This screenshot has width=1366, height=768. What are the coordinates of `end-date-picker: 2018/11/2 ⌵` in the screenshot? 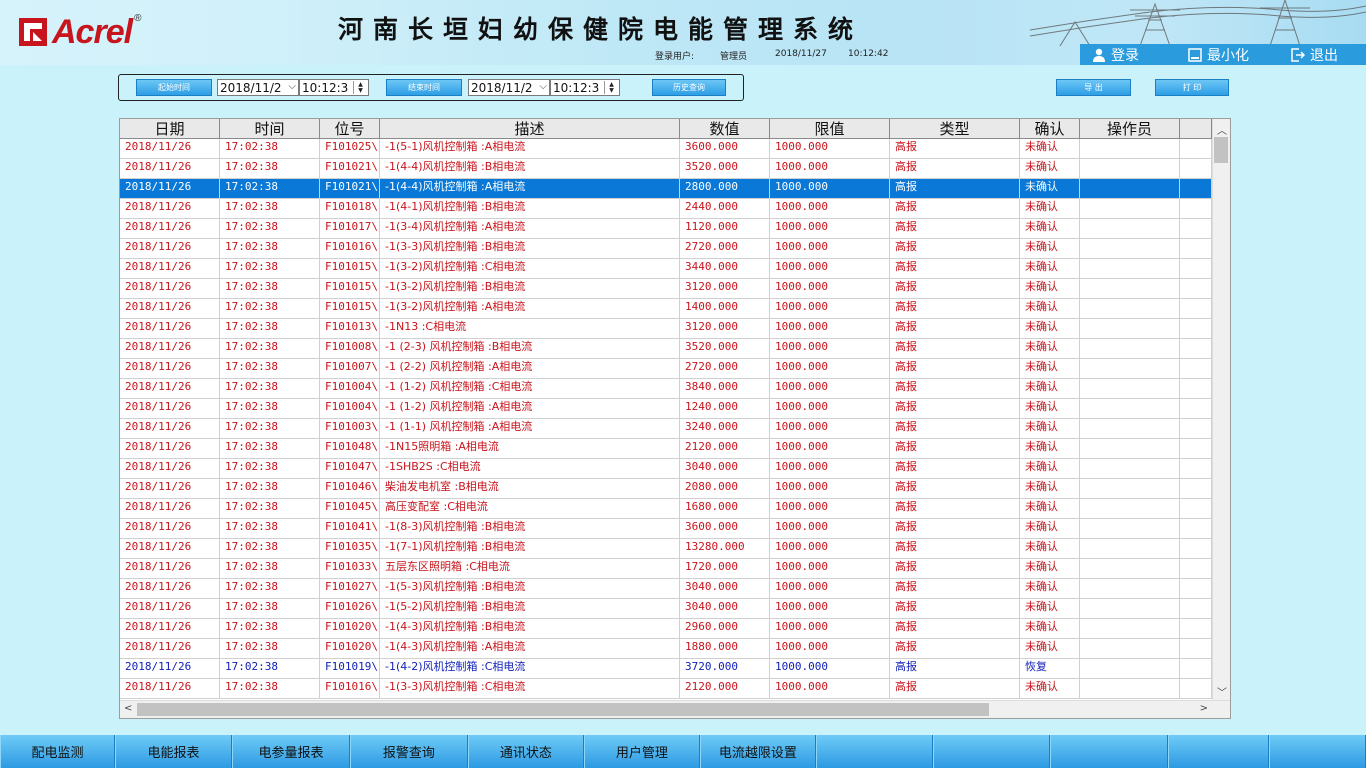 It's located at (509, 87).